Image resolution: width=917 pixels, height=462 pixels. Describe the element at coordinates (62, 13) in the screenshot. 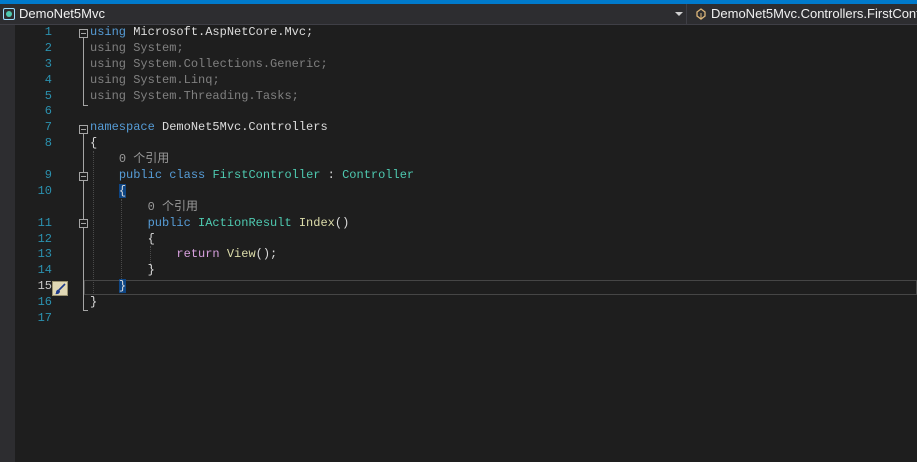

I see `project-dropdown-label: DemoNet5Mvc` at that location.